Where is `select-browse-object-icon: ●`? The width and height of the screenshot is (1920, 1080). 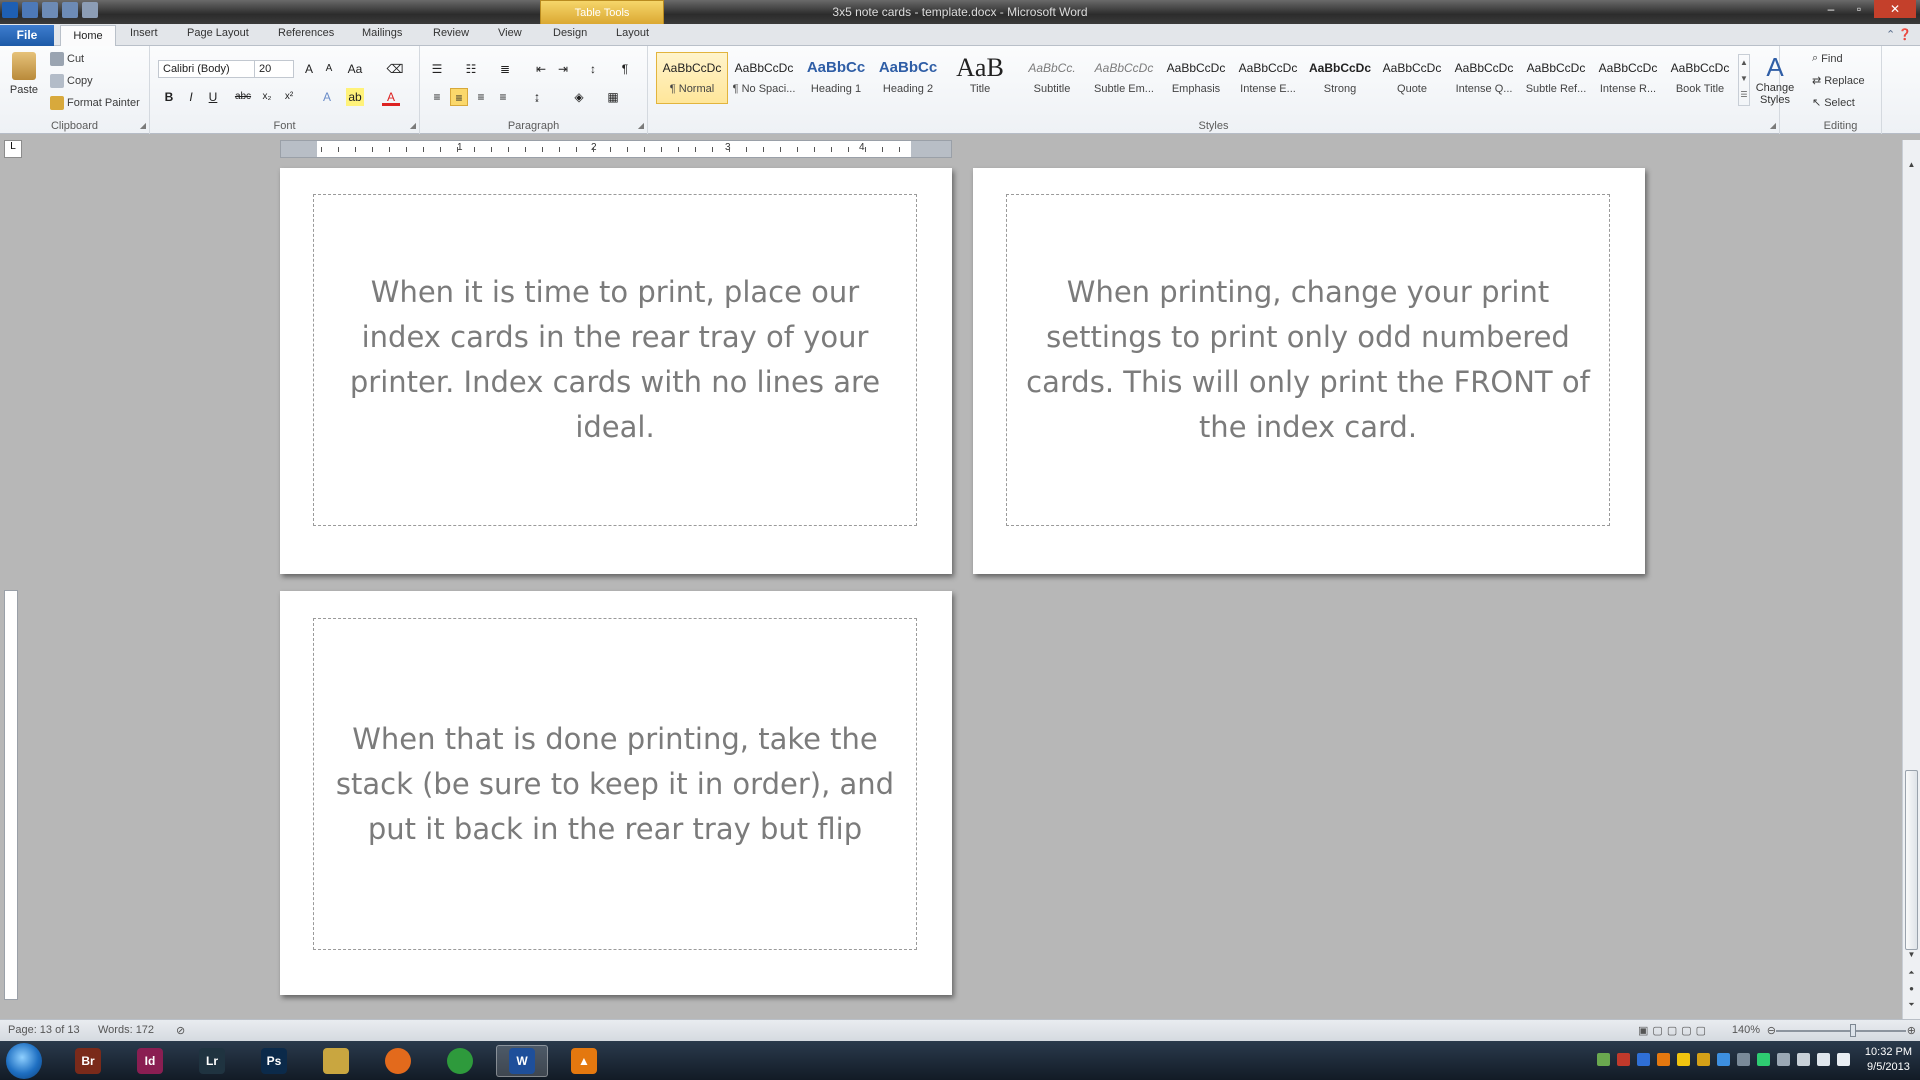 select-browse-object-icon: ● is located at coordinates (1911, 991).